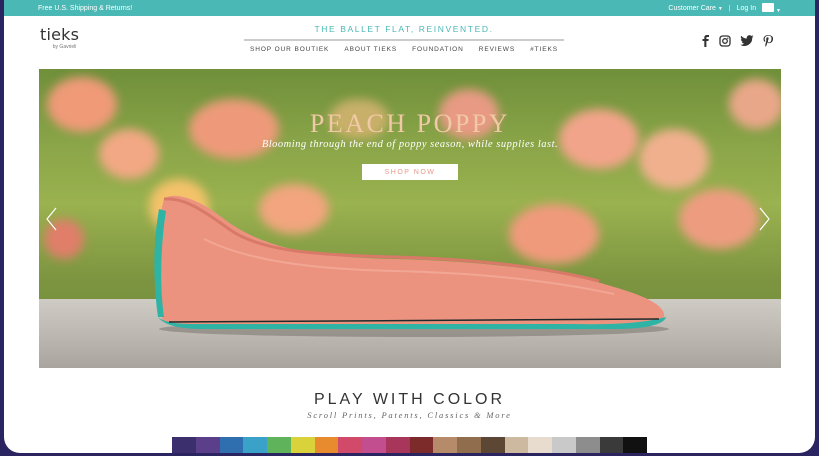  Describe the element at coordinates (410, 123) in the screenshot. I see `hero-title: PEACH POPPY` at that location.